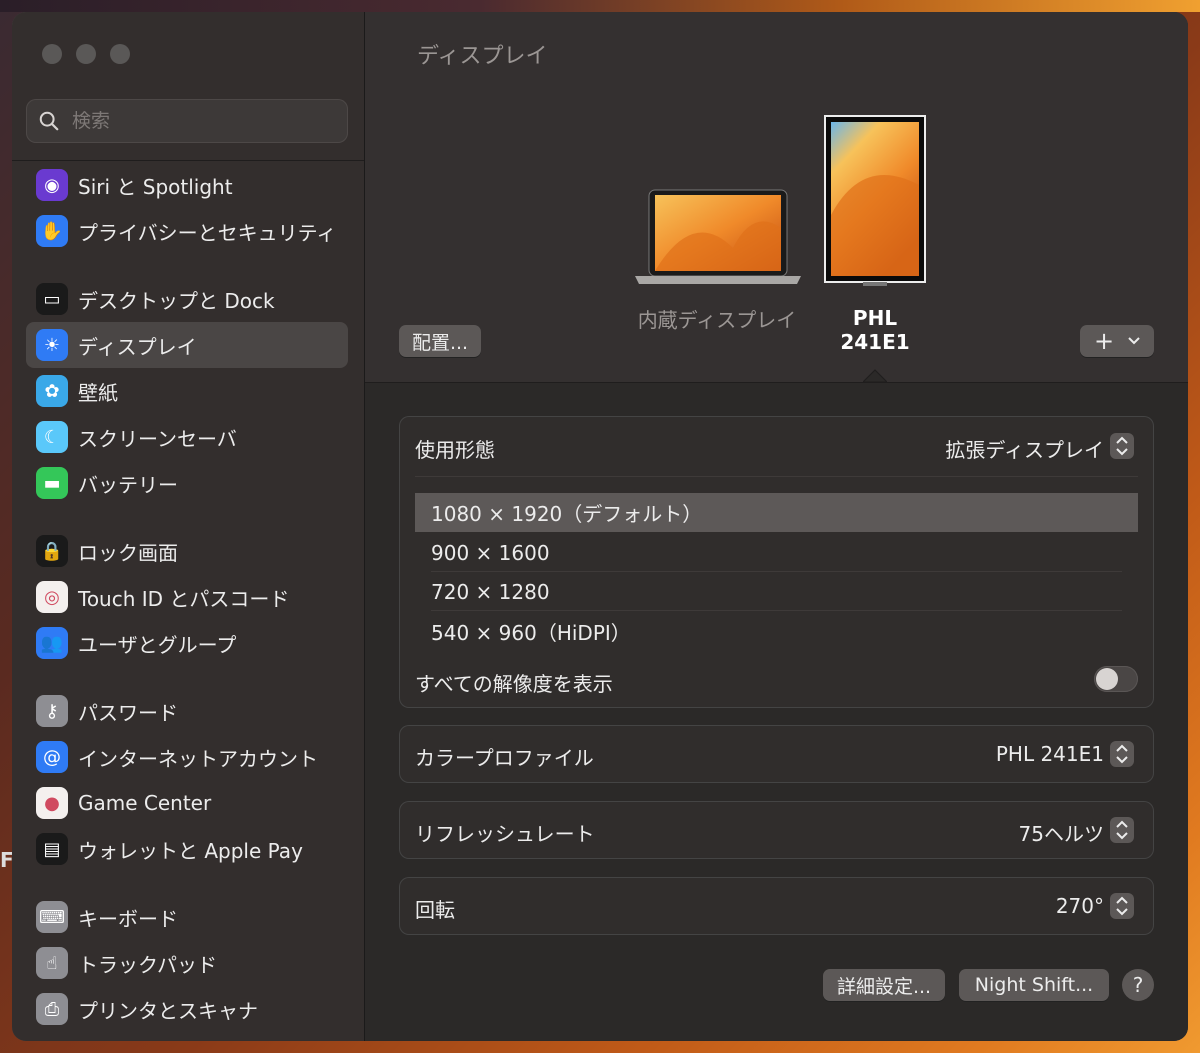 The width and height of the screenshot is (1200, 1053). What do you see at coordinates (197, 121) in the screenshot?
I see `search-input` at bounding box center [197, 121].